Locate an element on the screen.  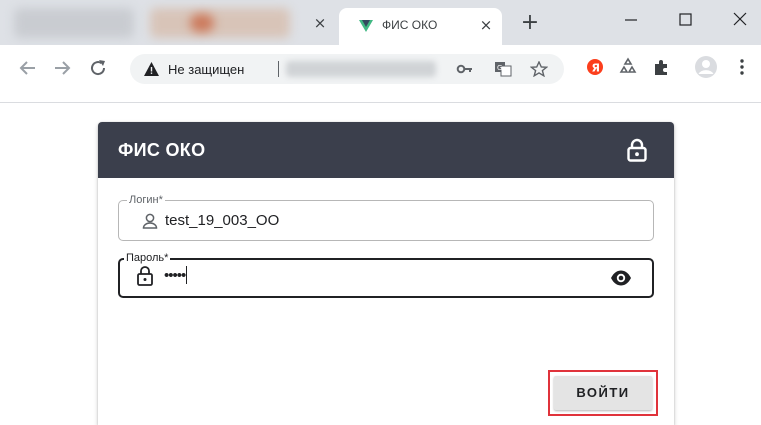
yandex-icon: Я is located at coordinates (595, 67).